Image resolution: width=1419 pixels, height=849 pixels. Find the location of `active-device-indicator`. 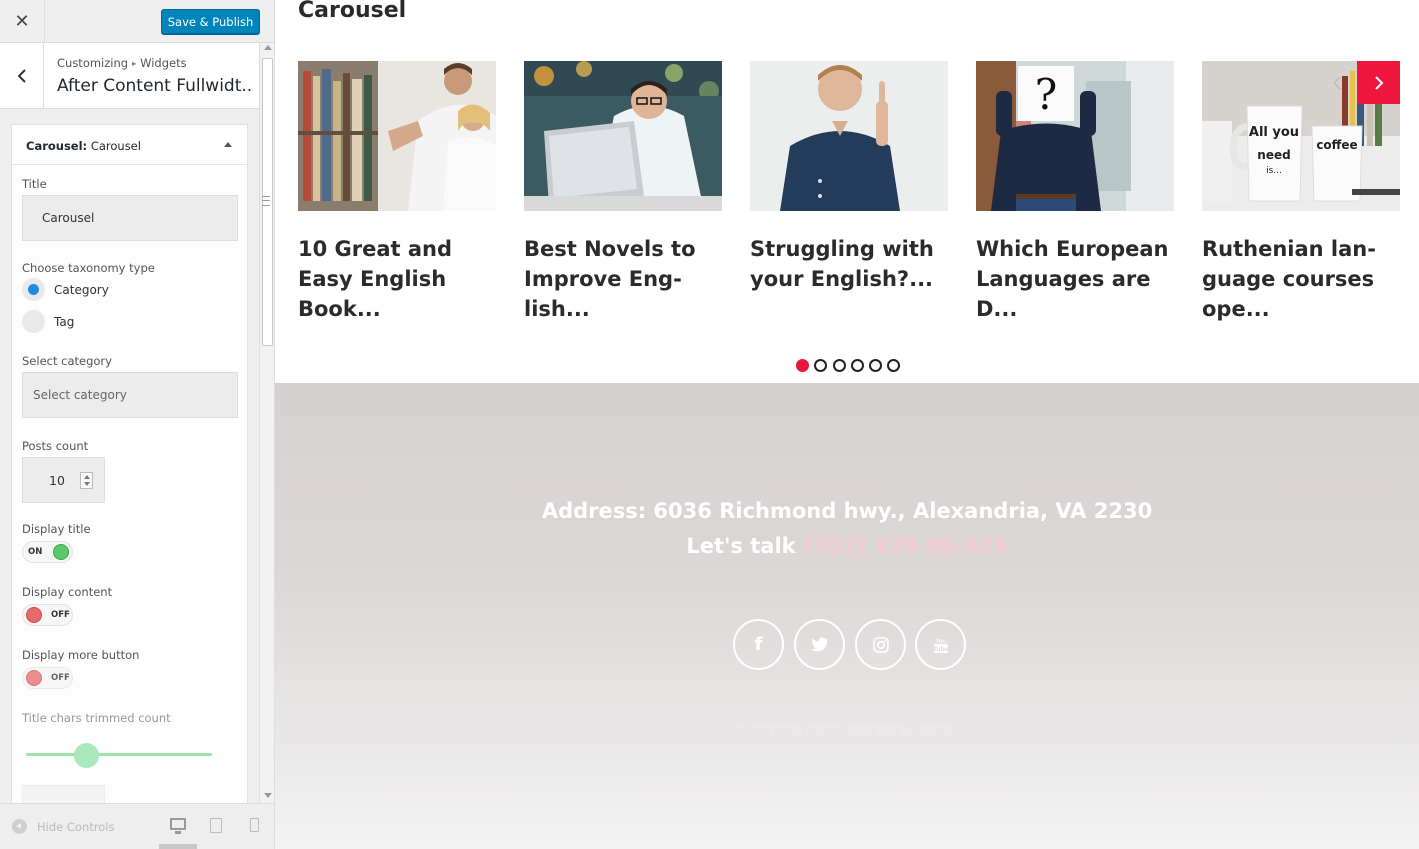

active-device-indicator is located at coordinates (178, 846).